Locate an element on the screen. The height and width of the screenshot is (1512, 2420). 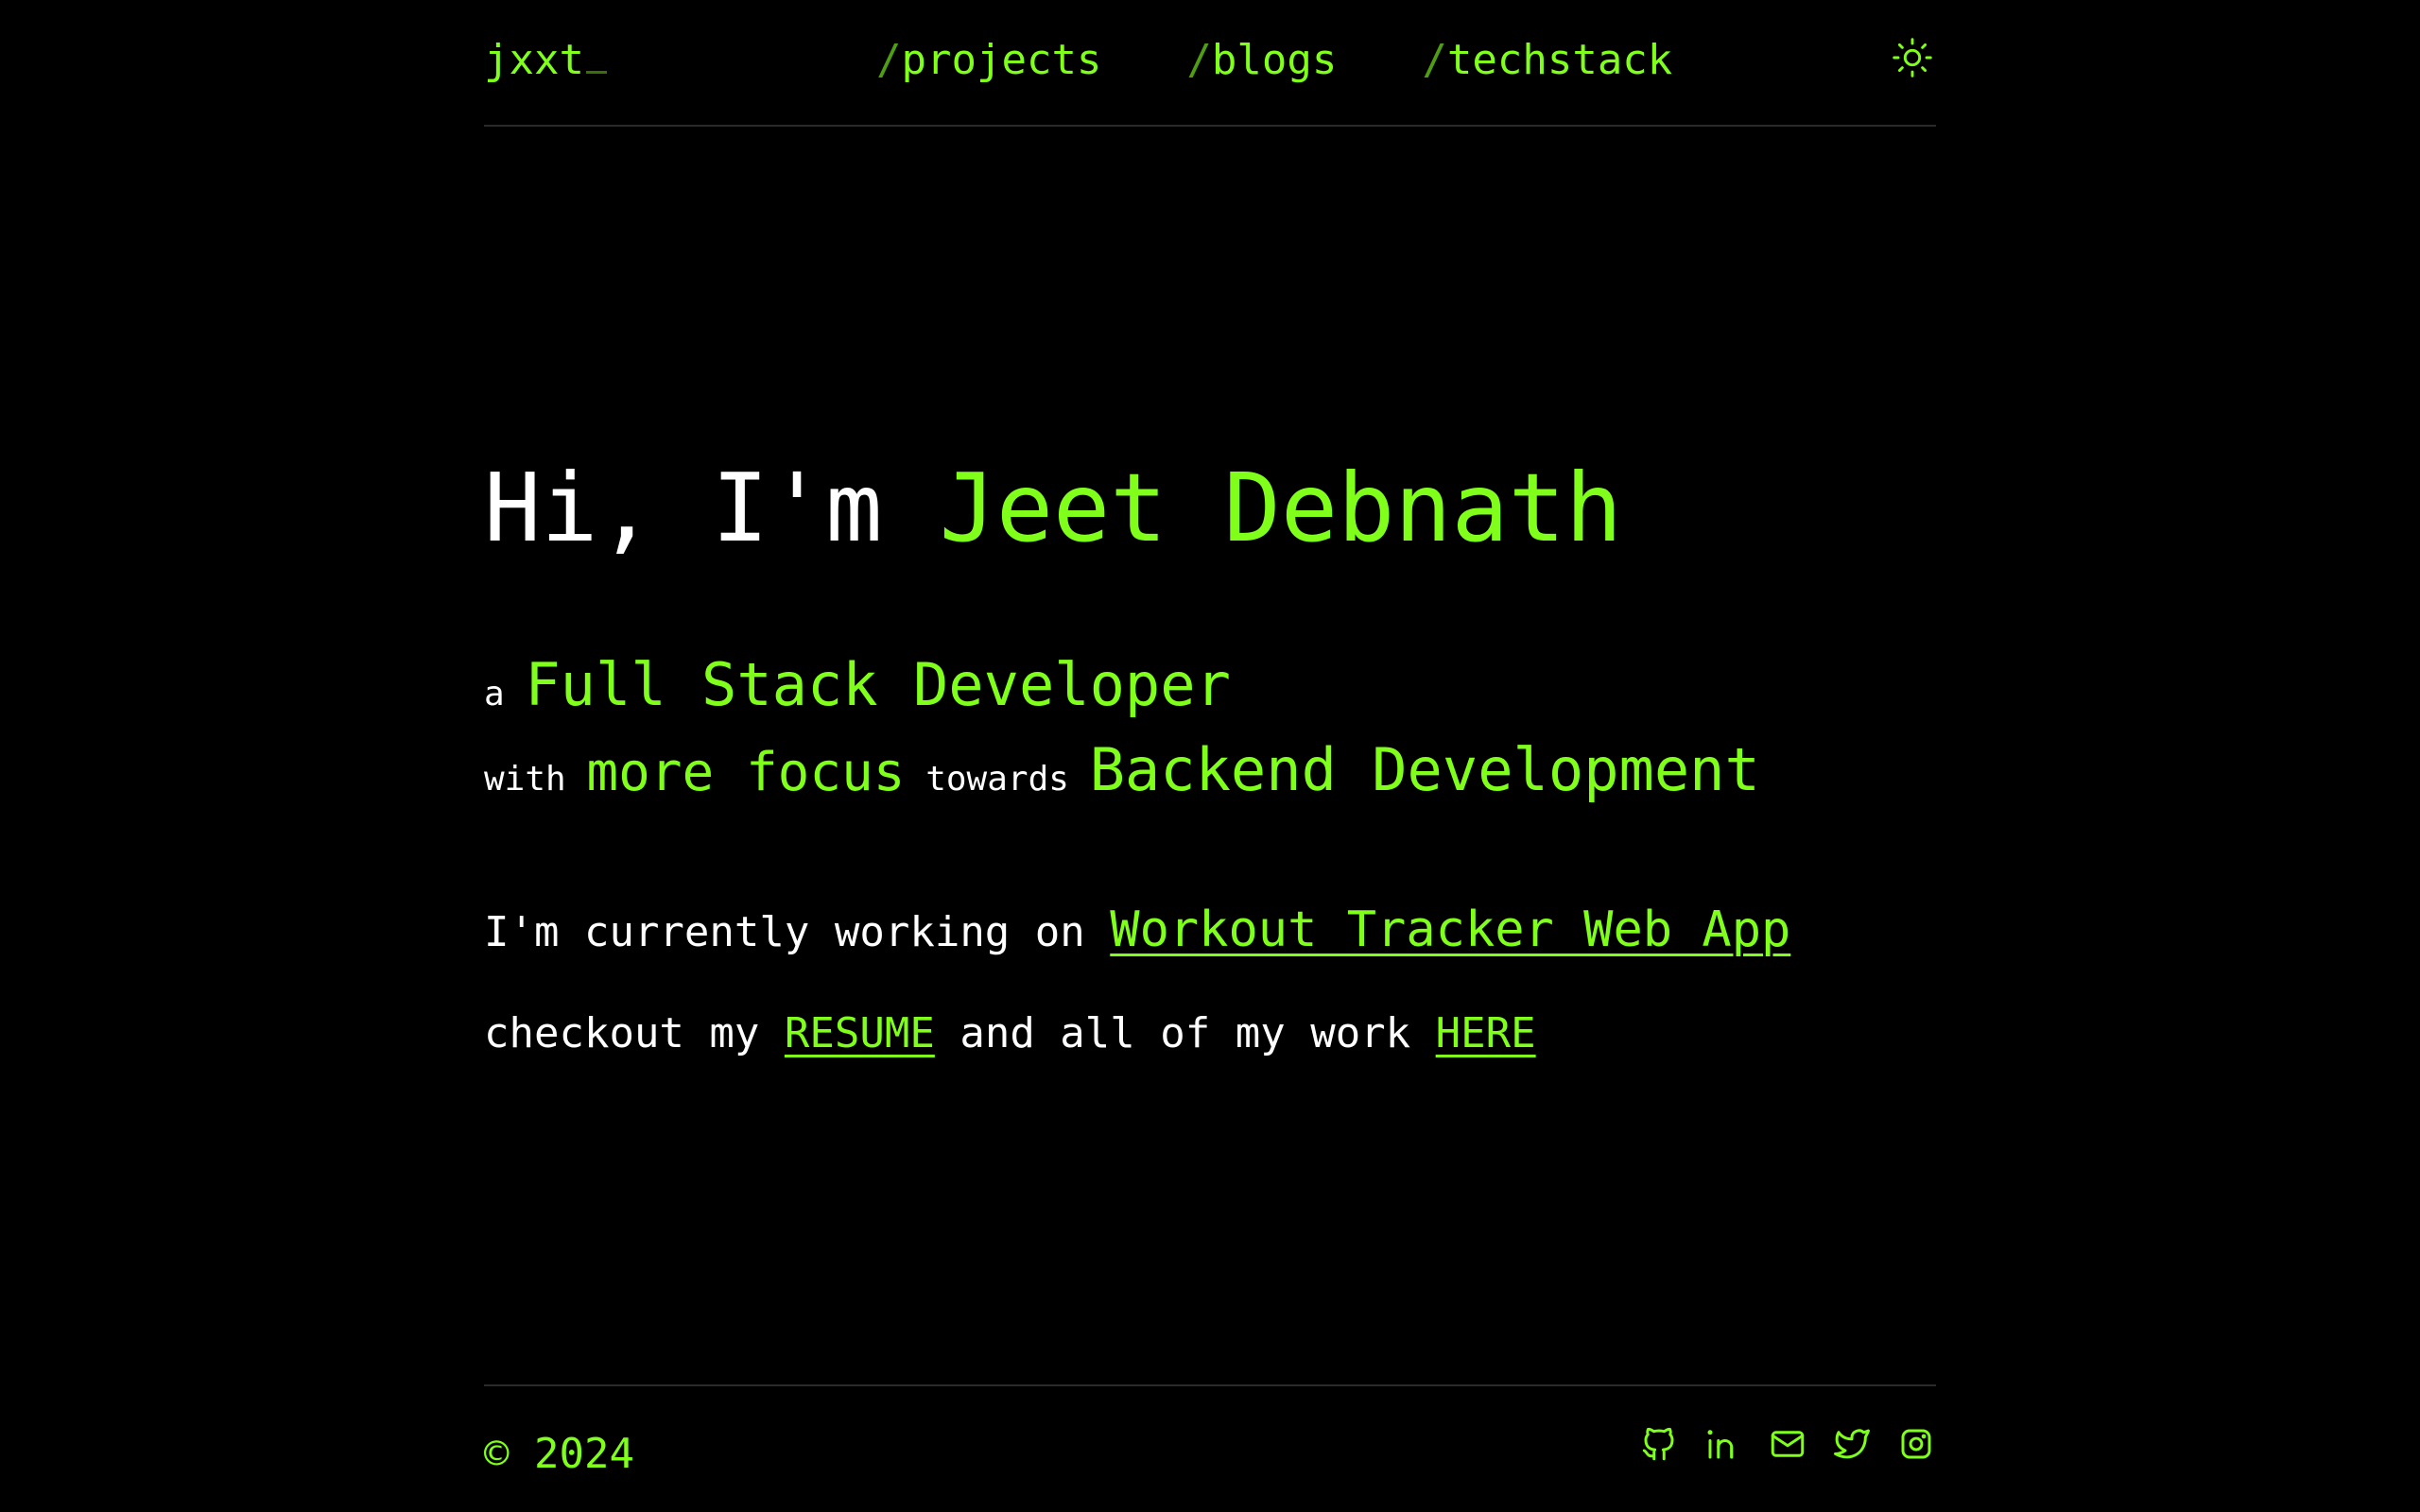
towards-text: towards is located at coordinates (998, 779).